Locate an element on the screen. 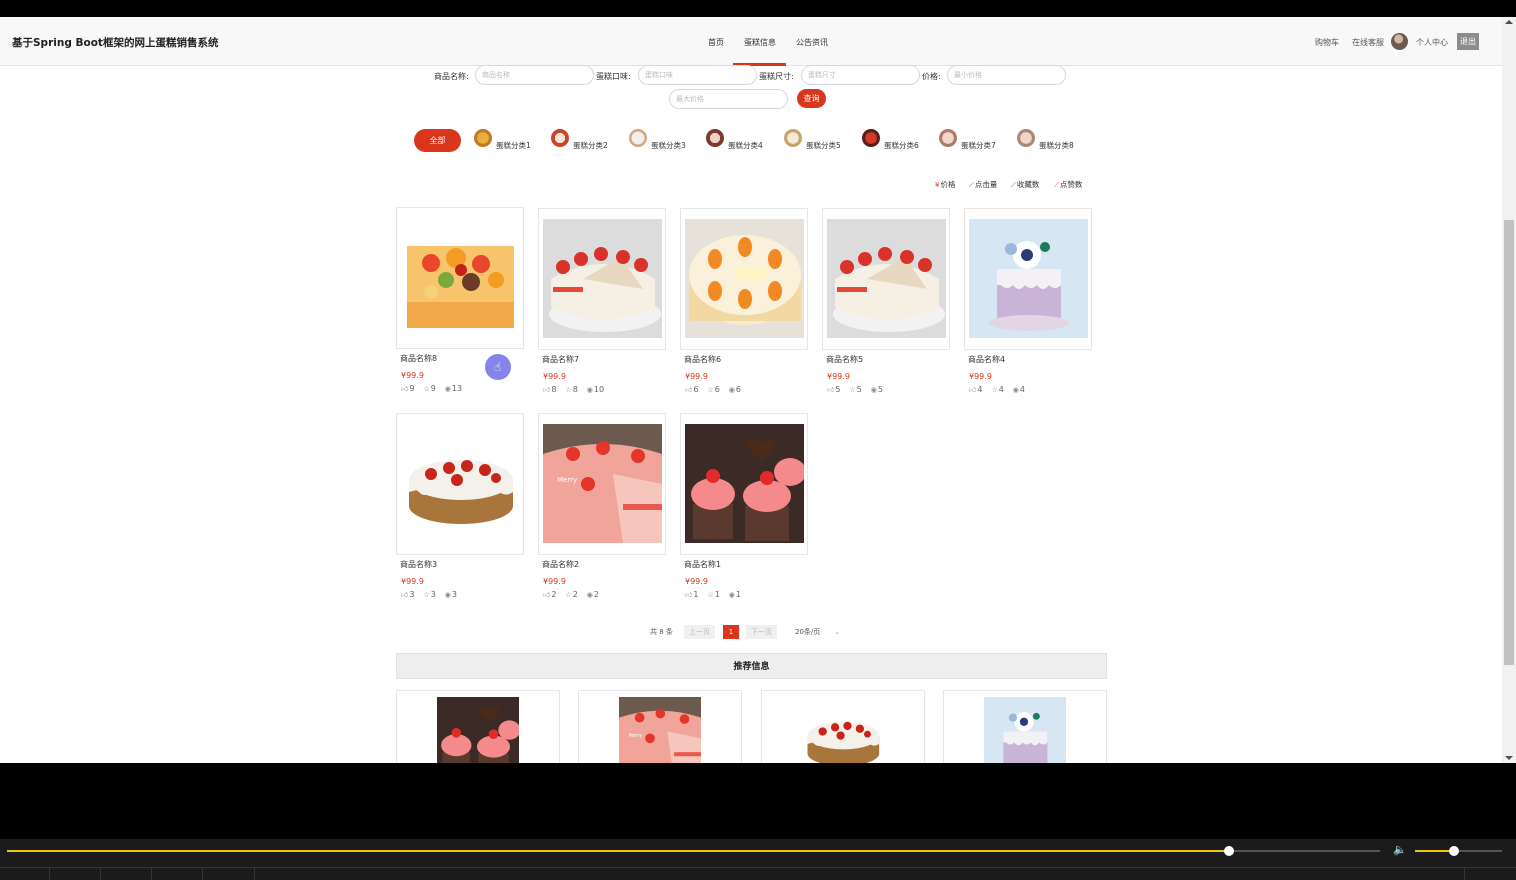 The width and height of the screenshot is (1516, 880). query-button: 查询 is located at coordinates (811, 98).